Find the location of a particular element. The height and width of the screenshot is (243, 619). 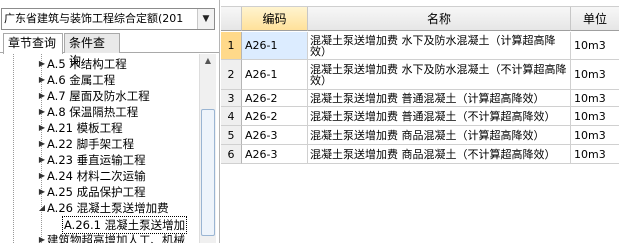

tree-item: ▶ A.5 木结构工程 is located at coordinates (100, 64).